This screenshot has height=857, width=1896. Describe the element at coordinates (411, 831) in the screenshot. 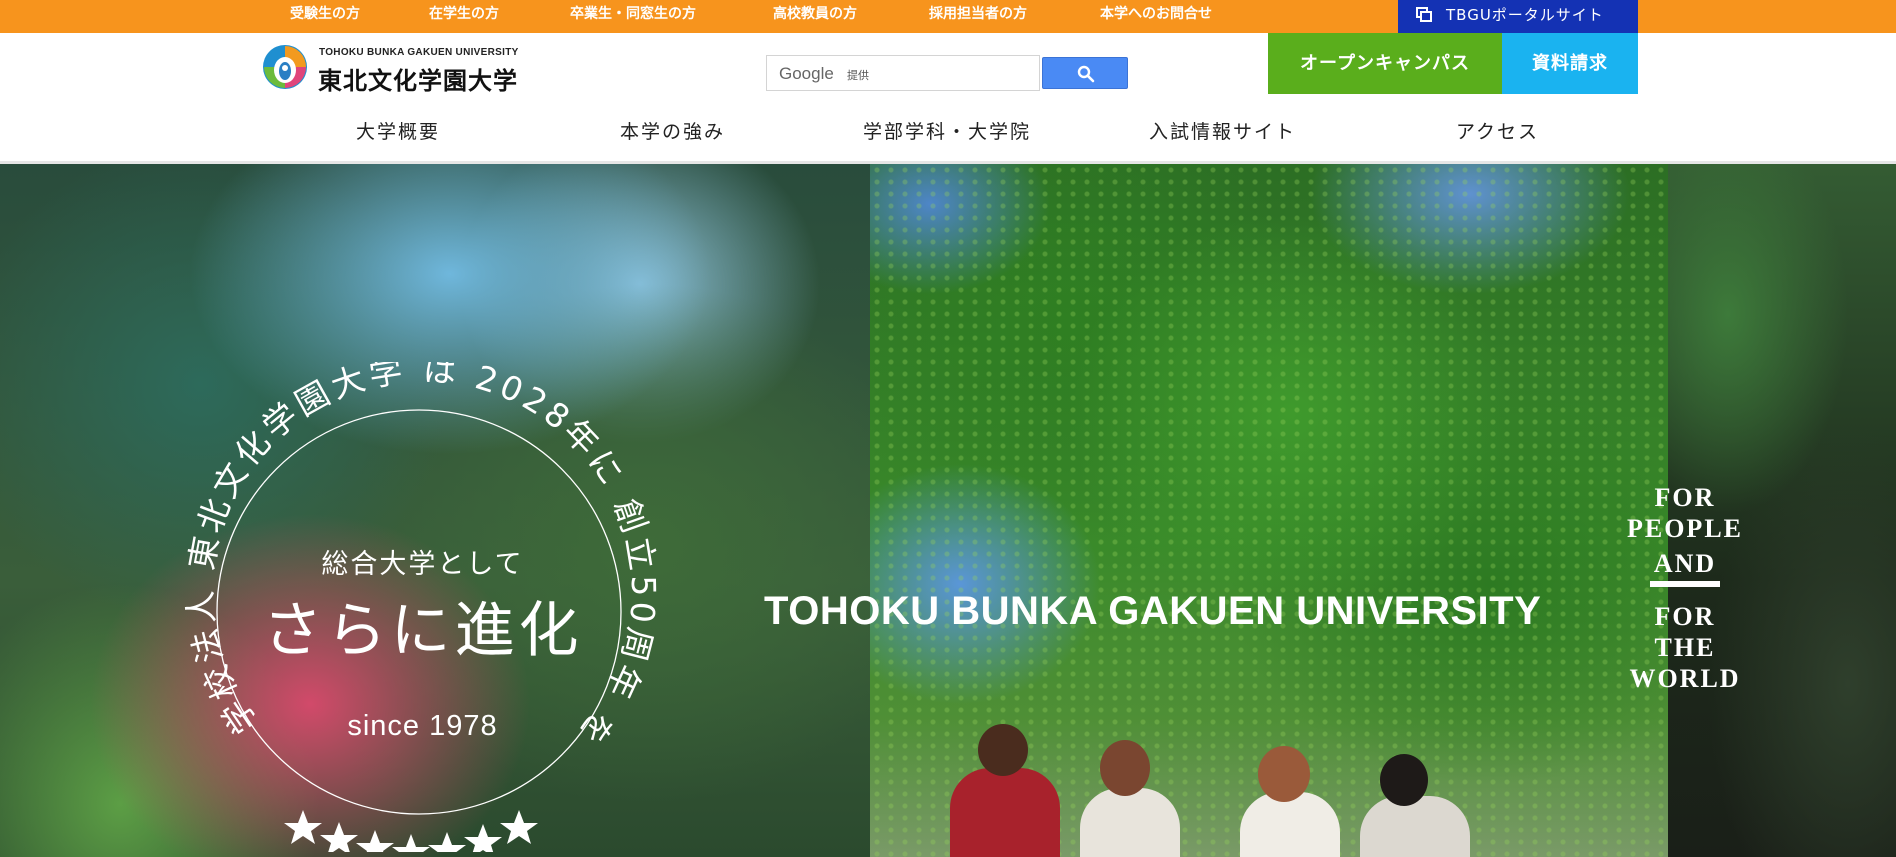

I see `stars-decoration` at that location.